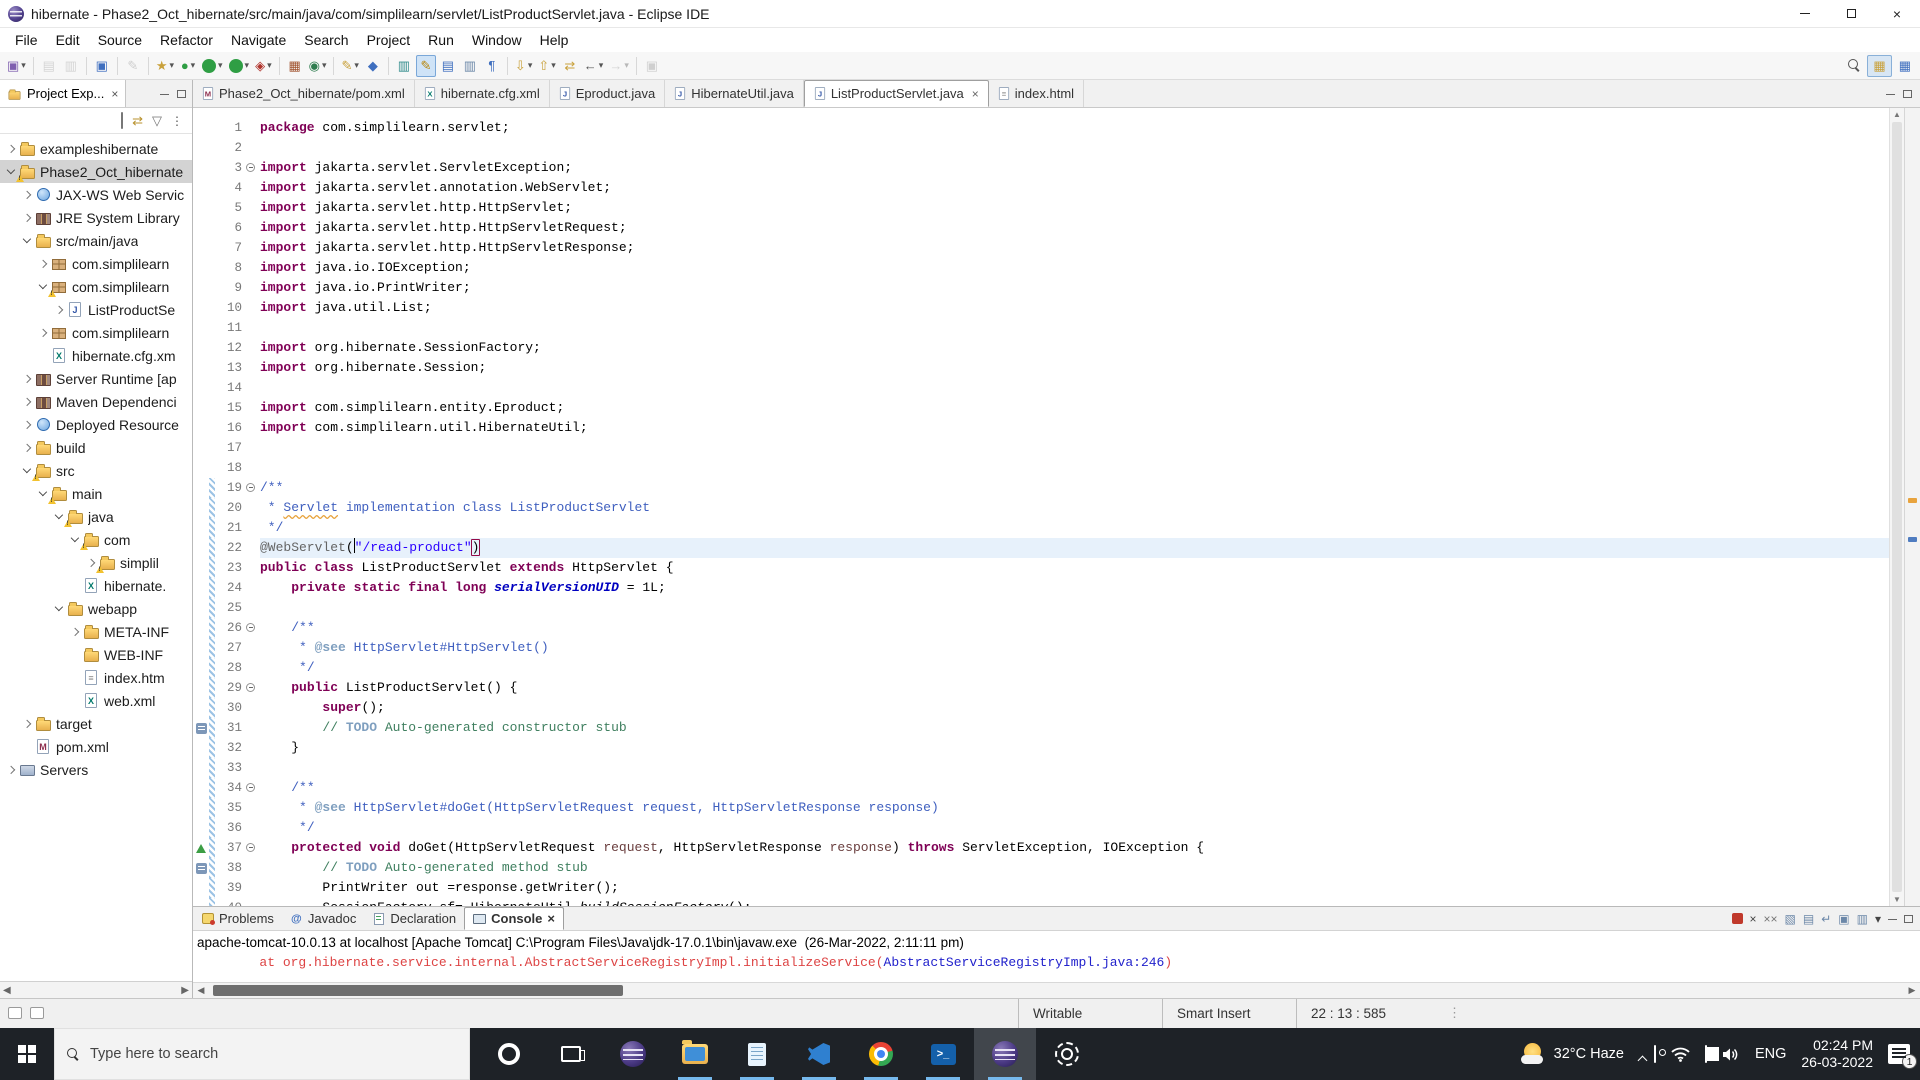 The height and width of the screenshot is (1080, 1920). Describe the element at coordinates (594, 66) in the screenshot. I see `back-button: ← ▾` at that location.